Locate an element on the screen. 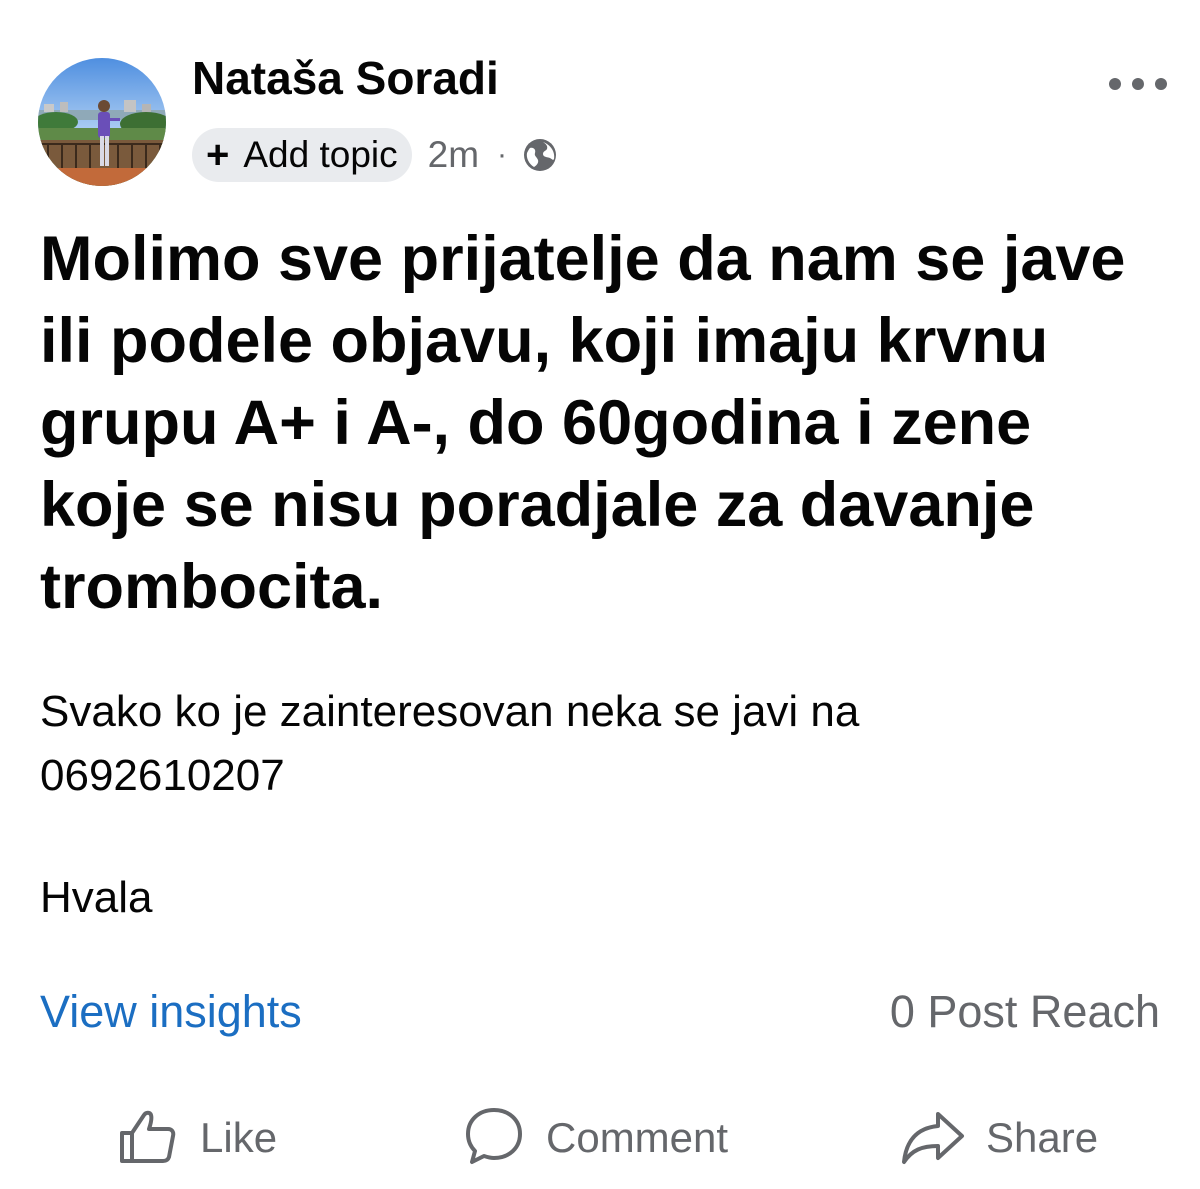  globe-icon is located at coordinates (540, 155).